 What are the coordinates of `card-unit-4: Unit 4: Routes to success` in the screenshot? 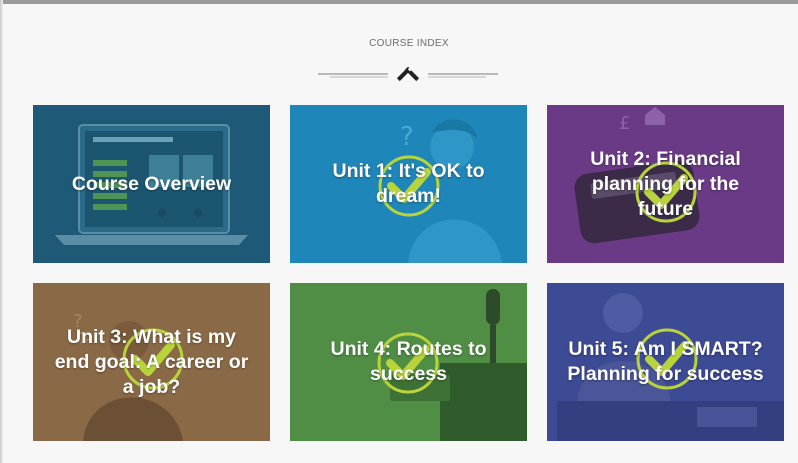 It's located at (408, 362).